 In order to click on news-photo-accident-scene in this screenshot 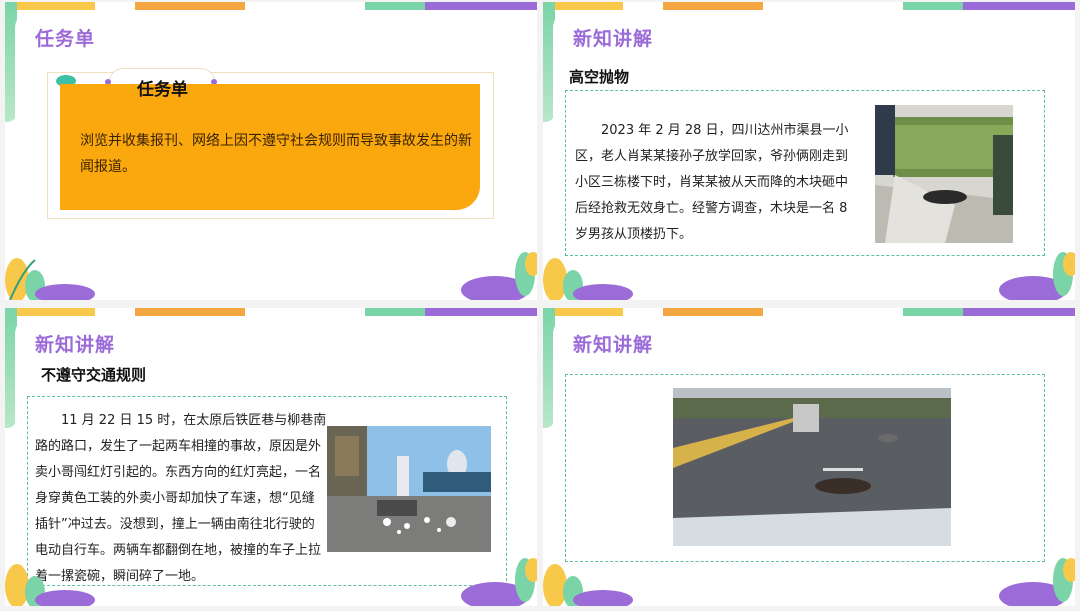, I will do `click(944, 174)`.